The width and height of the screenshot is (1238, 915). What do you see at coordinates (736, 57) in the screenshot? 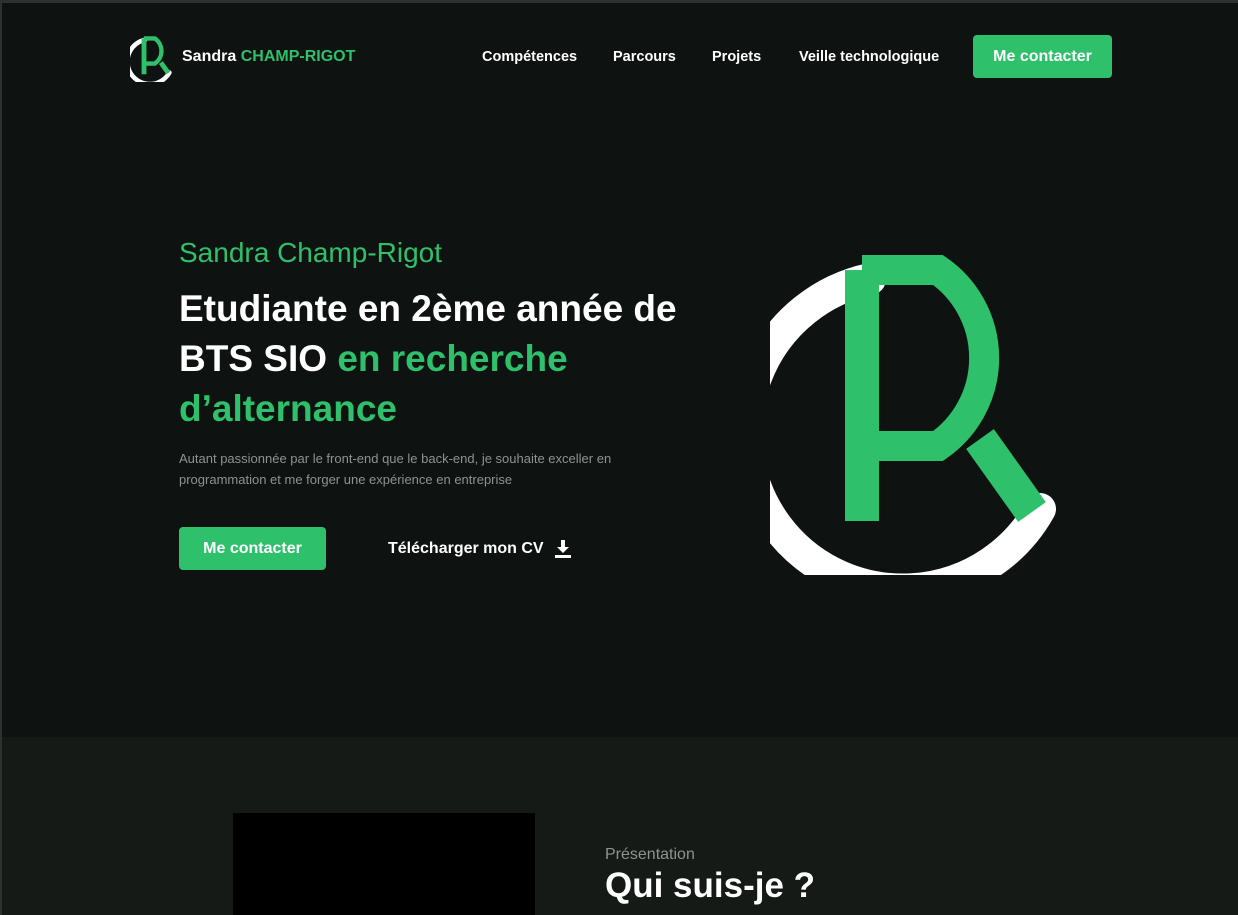
I see `nav-link-projets: Projets` at bounding box center [736, 57].